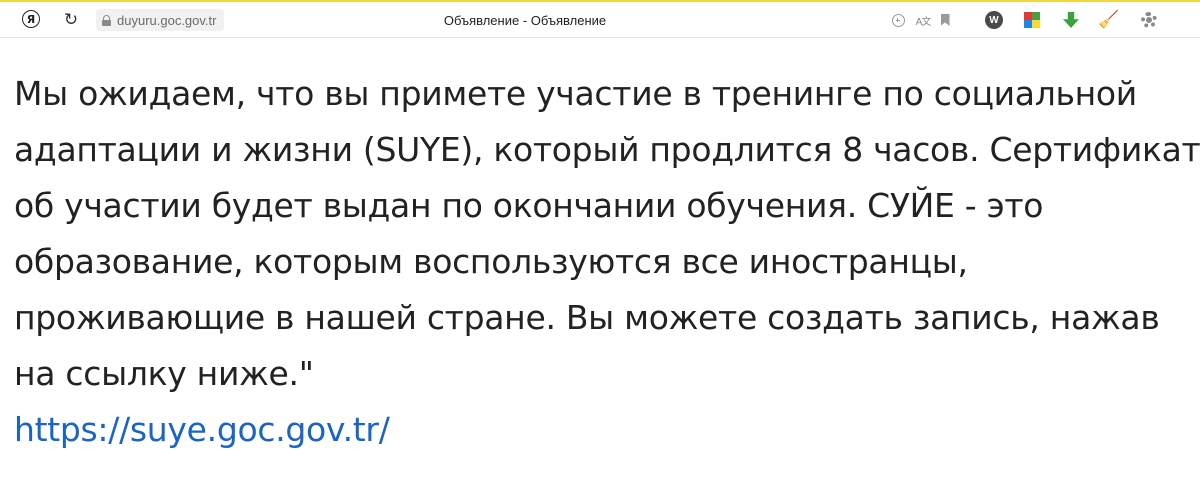 Image resolution: width=1200 pixels, height=478 pixels. I want to click on address-bar: duyuru.goc.gov.tr, so click(160, 20).